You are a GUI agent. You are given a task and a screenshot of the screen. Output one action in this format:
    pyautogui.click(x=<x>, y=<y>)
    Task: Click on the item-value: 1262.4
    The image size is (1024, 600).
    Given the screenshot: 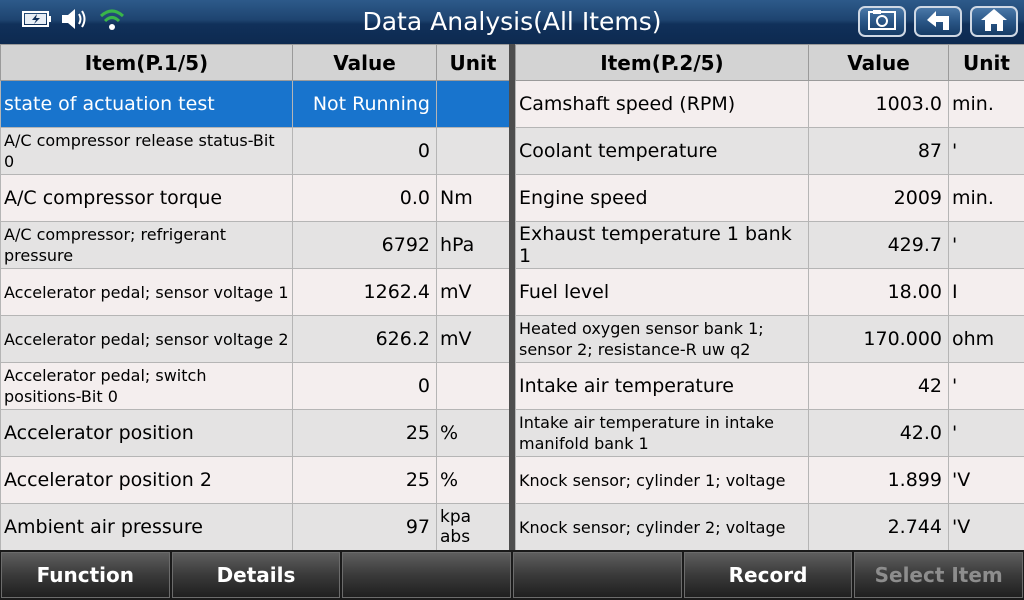 What is the action you would take?
    pyautogui.click(x=364, y=292)
    